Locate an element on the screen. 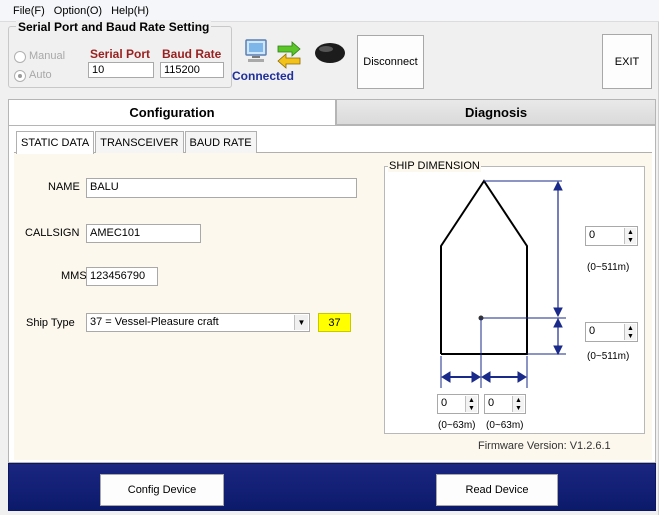  serial-settings-title: Serial Port and Baud Rate Setting is located at coordinates (114, 27).